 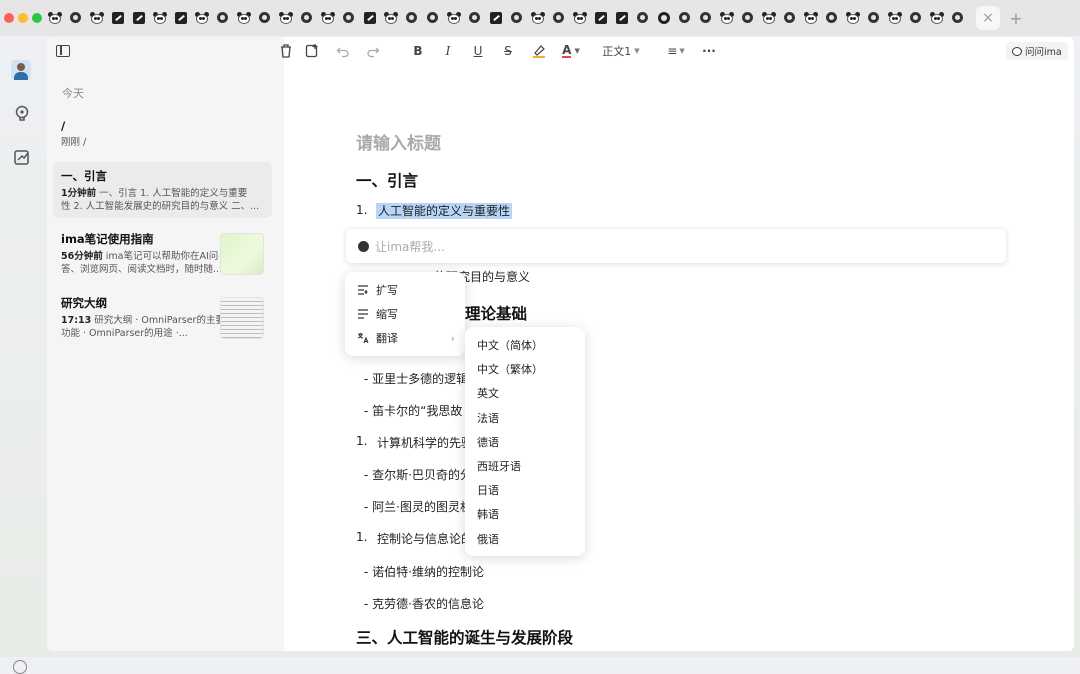 What do you see at coordinates (525, 393) in the screenshot?
I see `translate-option: 英文` at bounding box center [525, 393].